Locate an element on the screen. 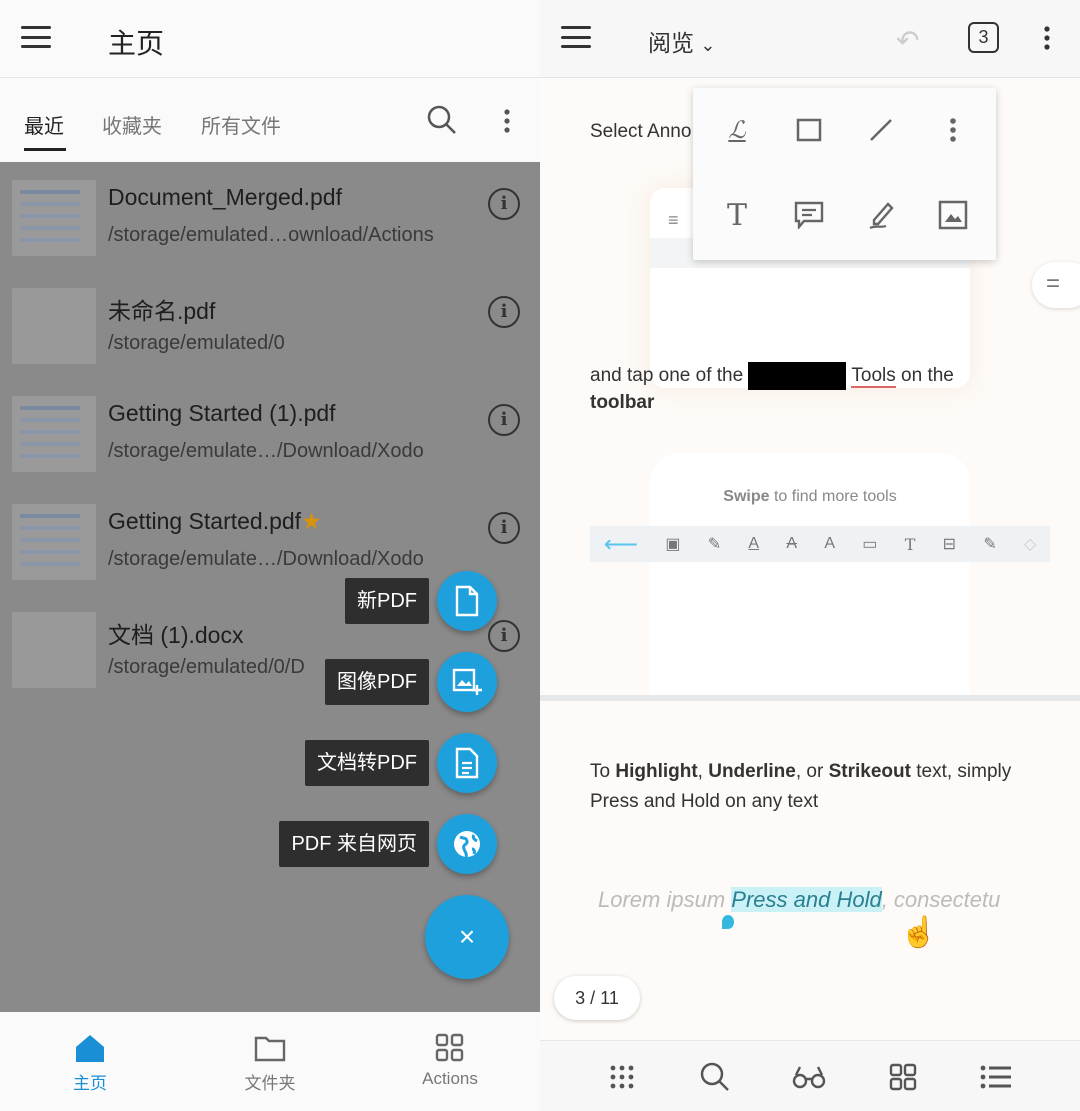  redacted-box is located at coordinates (797, 376).